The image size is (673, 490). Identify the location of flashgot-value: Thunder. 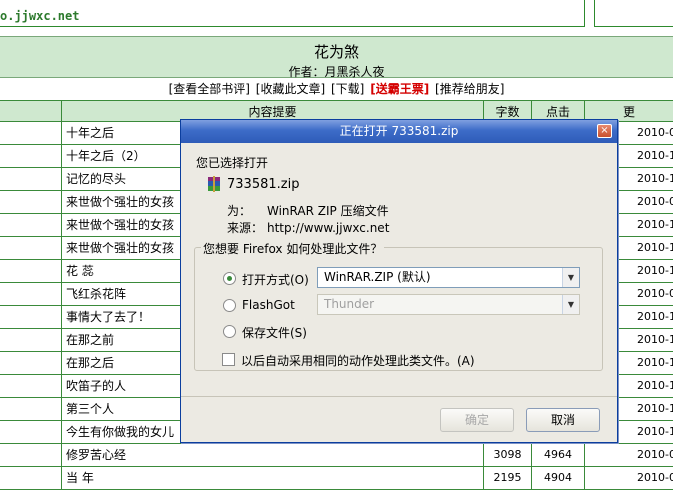
(349, 304).